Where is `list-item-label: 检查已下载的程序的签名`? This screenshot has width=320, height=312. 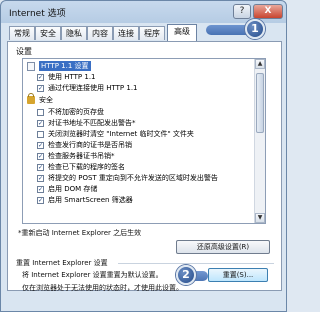 list-item-label: 检查已下载的程序的签名 is located at coordinates (86, 167).